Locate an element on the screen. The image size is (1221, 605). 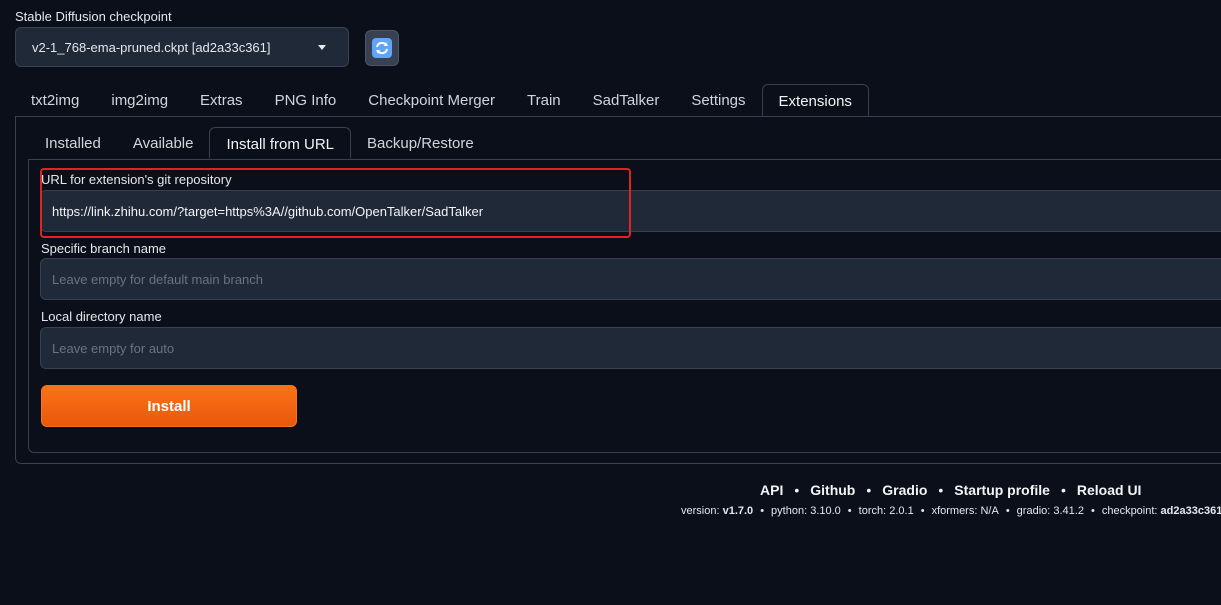
checkpoint-label-footer: checkpoint: is located at coordinates (1129, 511).